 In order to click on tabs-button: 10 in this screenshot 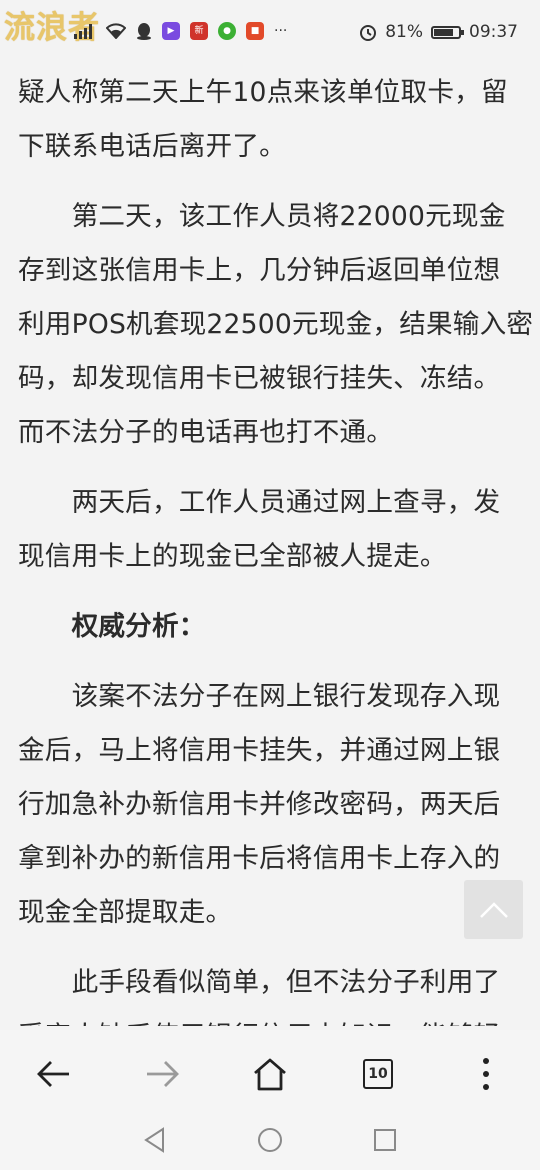, I will do `click(378, 1074)`.